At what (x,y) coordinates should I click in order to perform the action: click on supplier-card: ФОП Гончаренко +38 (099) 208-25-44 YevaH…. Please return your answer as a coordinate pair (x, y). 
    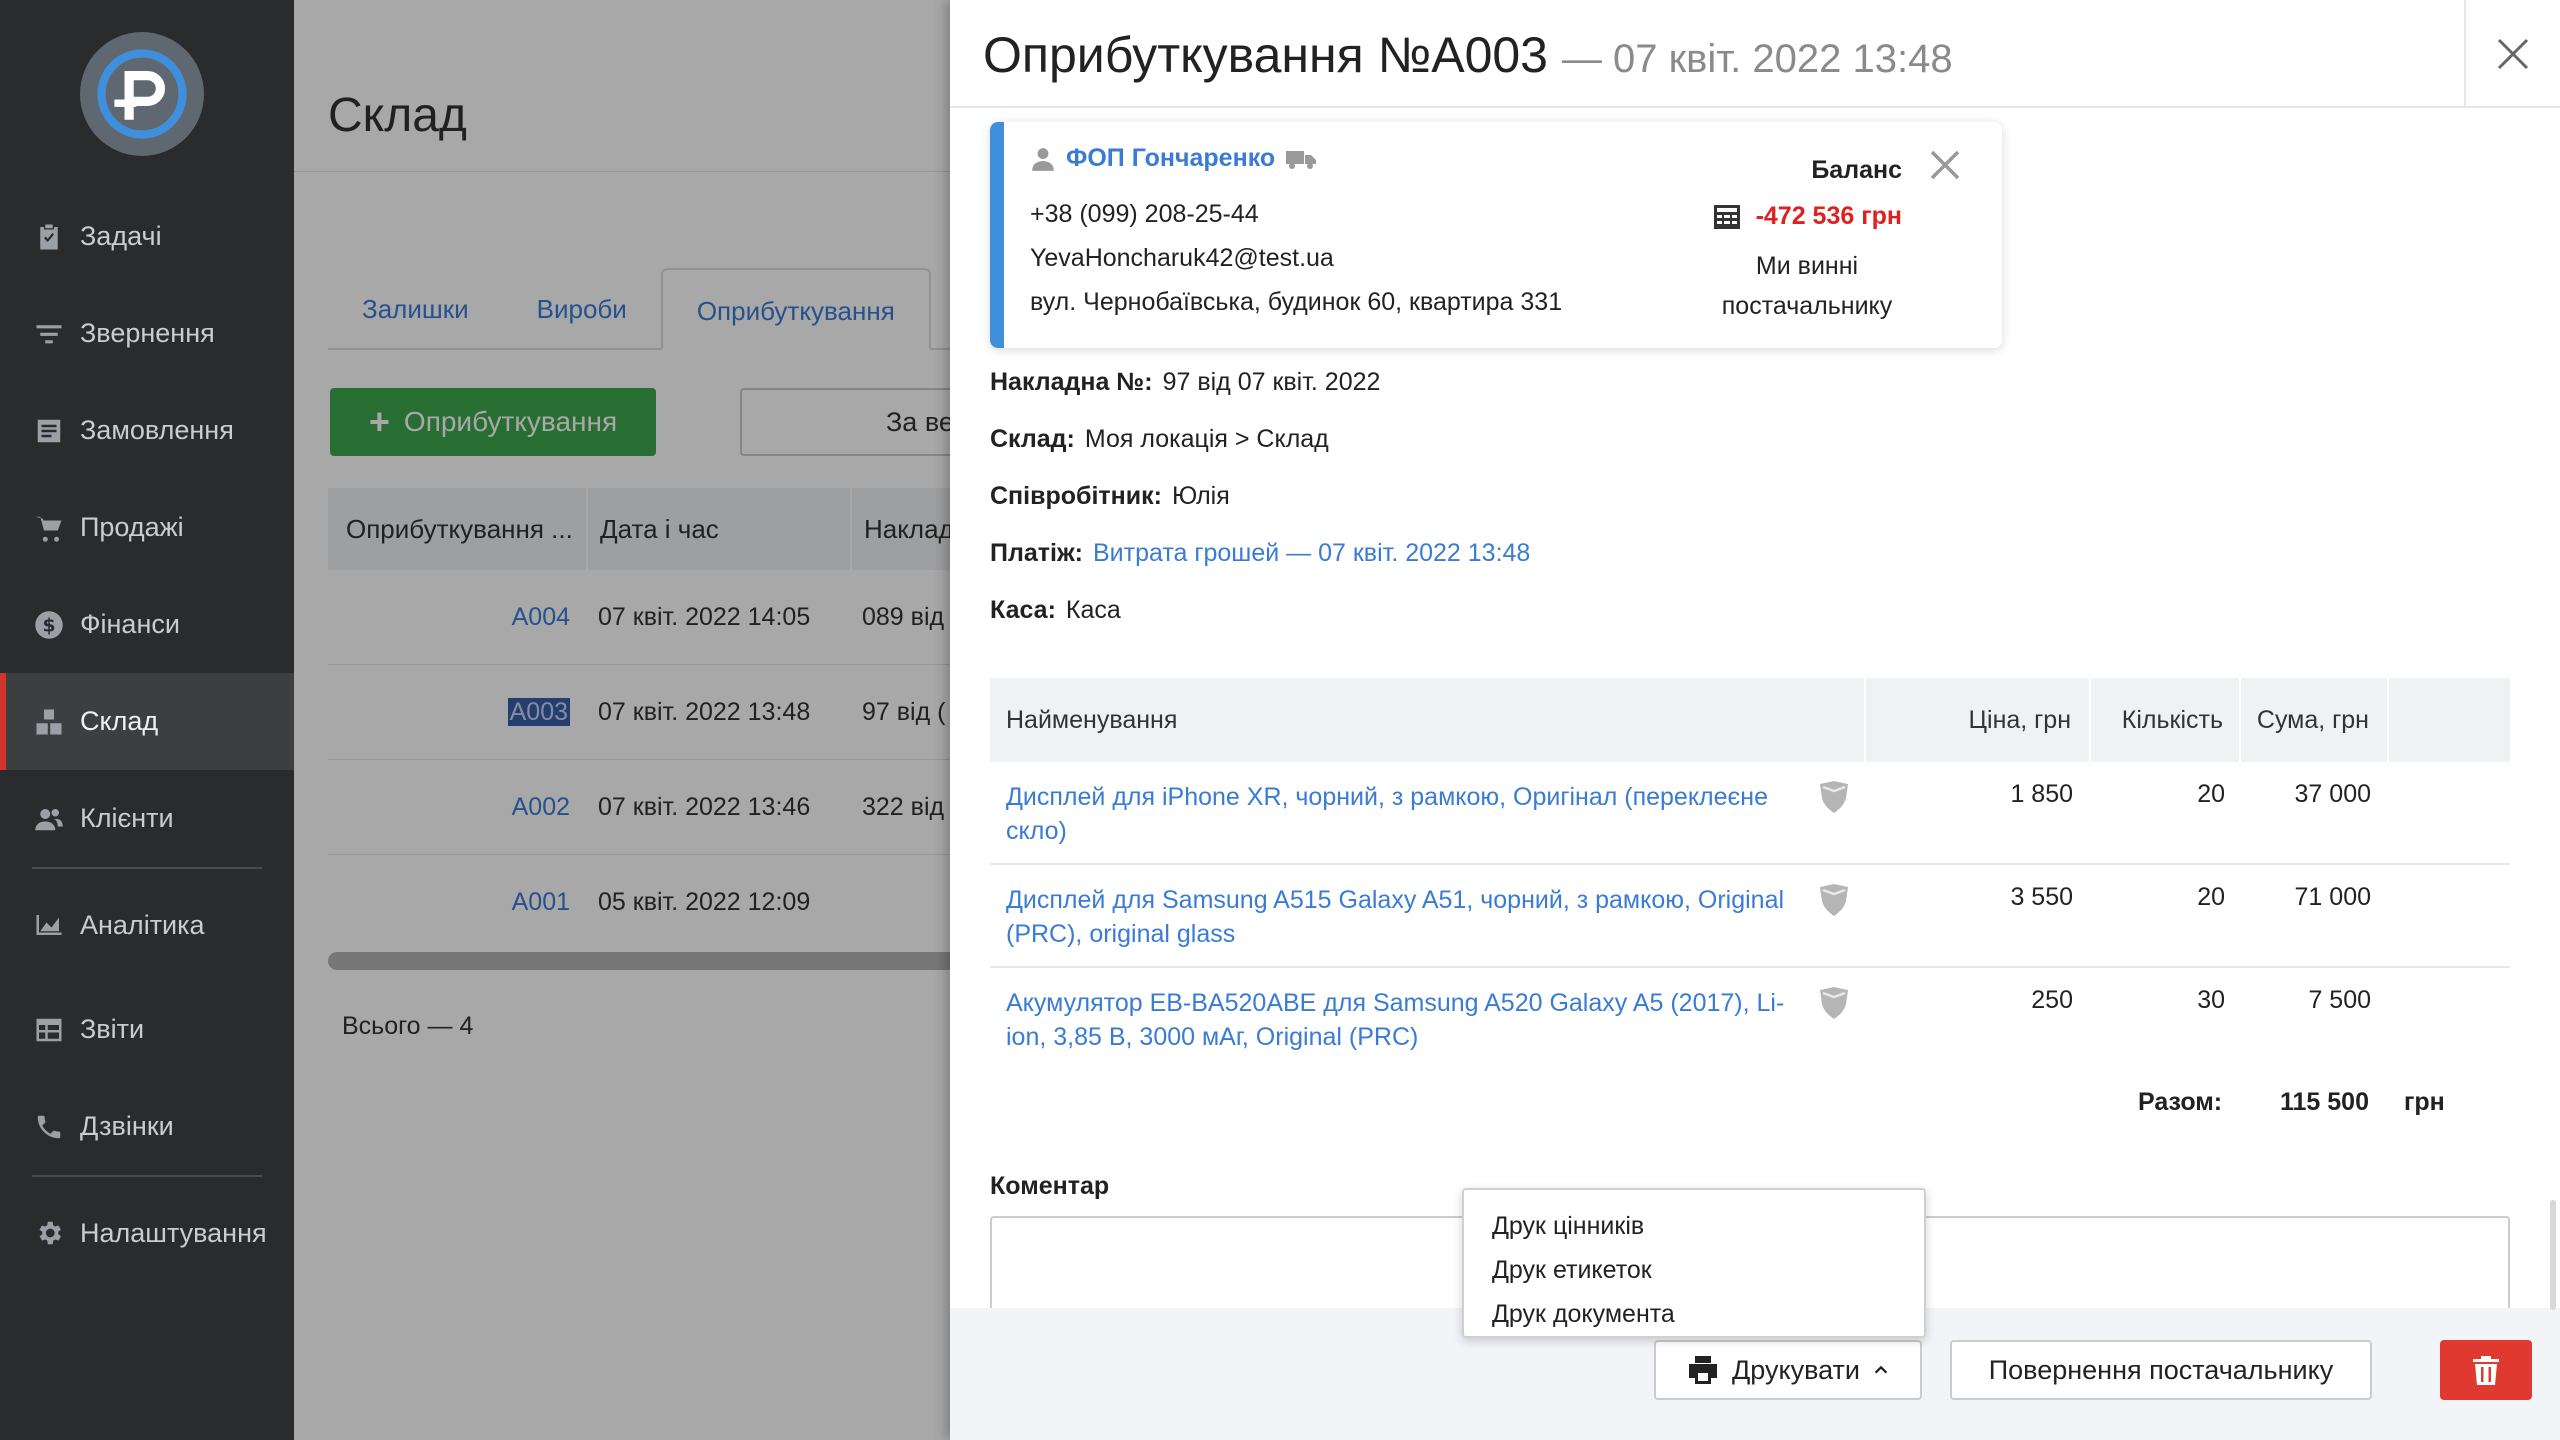
    Looking at the image, I should click on (1496, 235).